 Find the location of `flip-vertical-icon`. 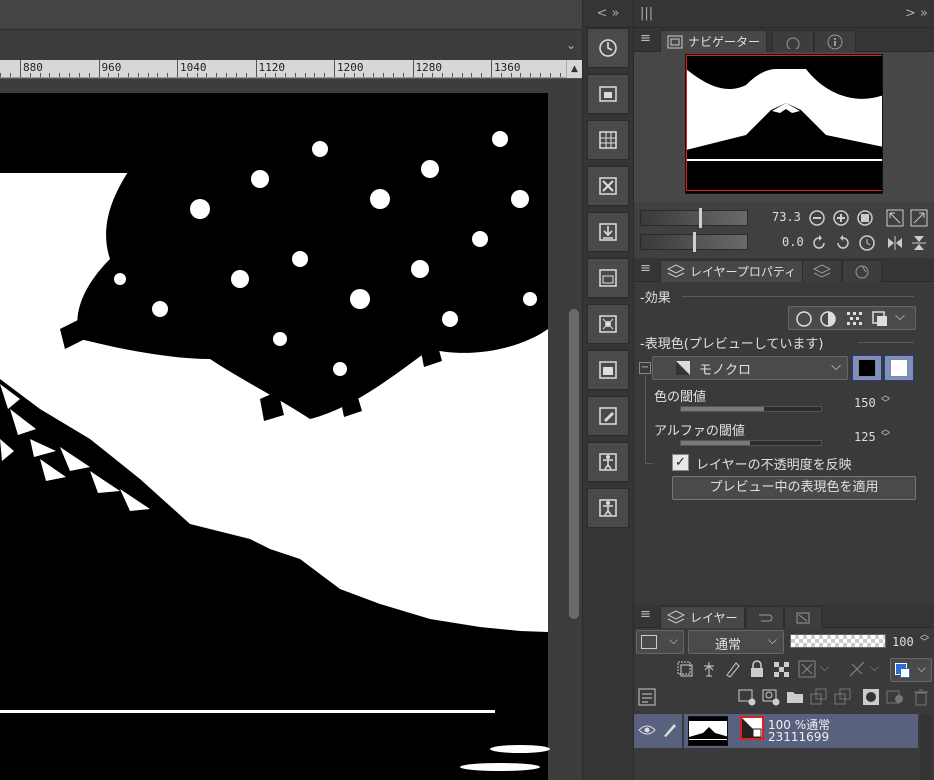

flip-vertical-icon is located at coordinates (919, 243).